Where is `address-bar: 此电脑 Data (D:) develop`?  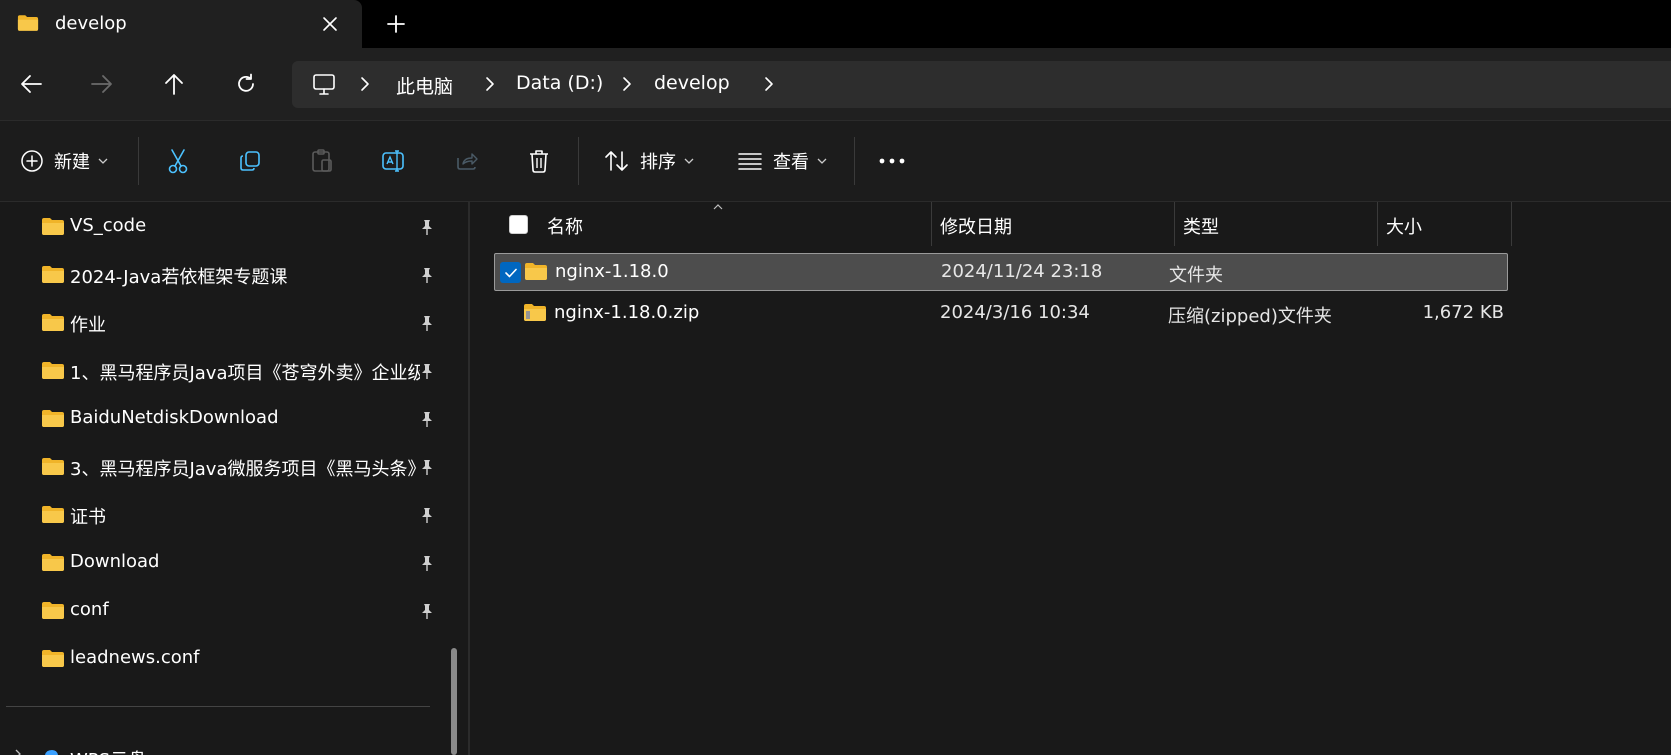
address-bar: 此电脑 Data (D:) develop is located at coordinates (981, 84).